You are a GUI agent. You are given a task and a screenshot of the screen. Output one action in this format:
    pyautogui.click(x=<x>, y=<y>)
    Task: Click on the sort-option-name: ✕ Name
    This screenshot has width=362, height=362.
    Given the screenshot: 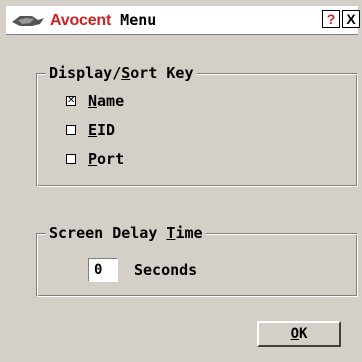 What is the action you would take?
    pyautogui.click(x=95, y=101)
    